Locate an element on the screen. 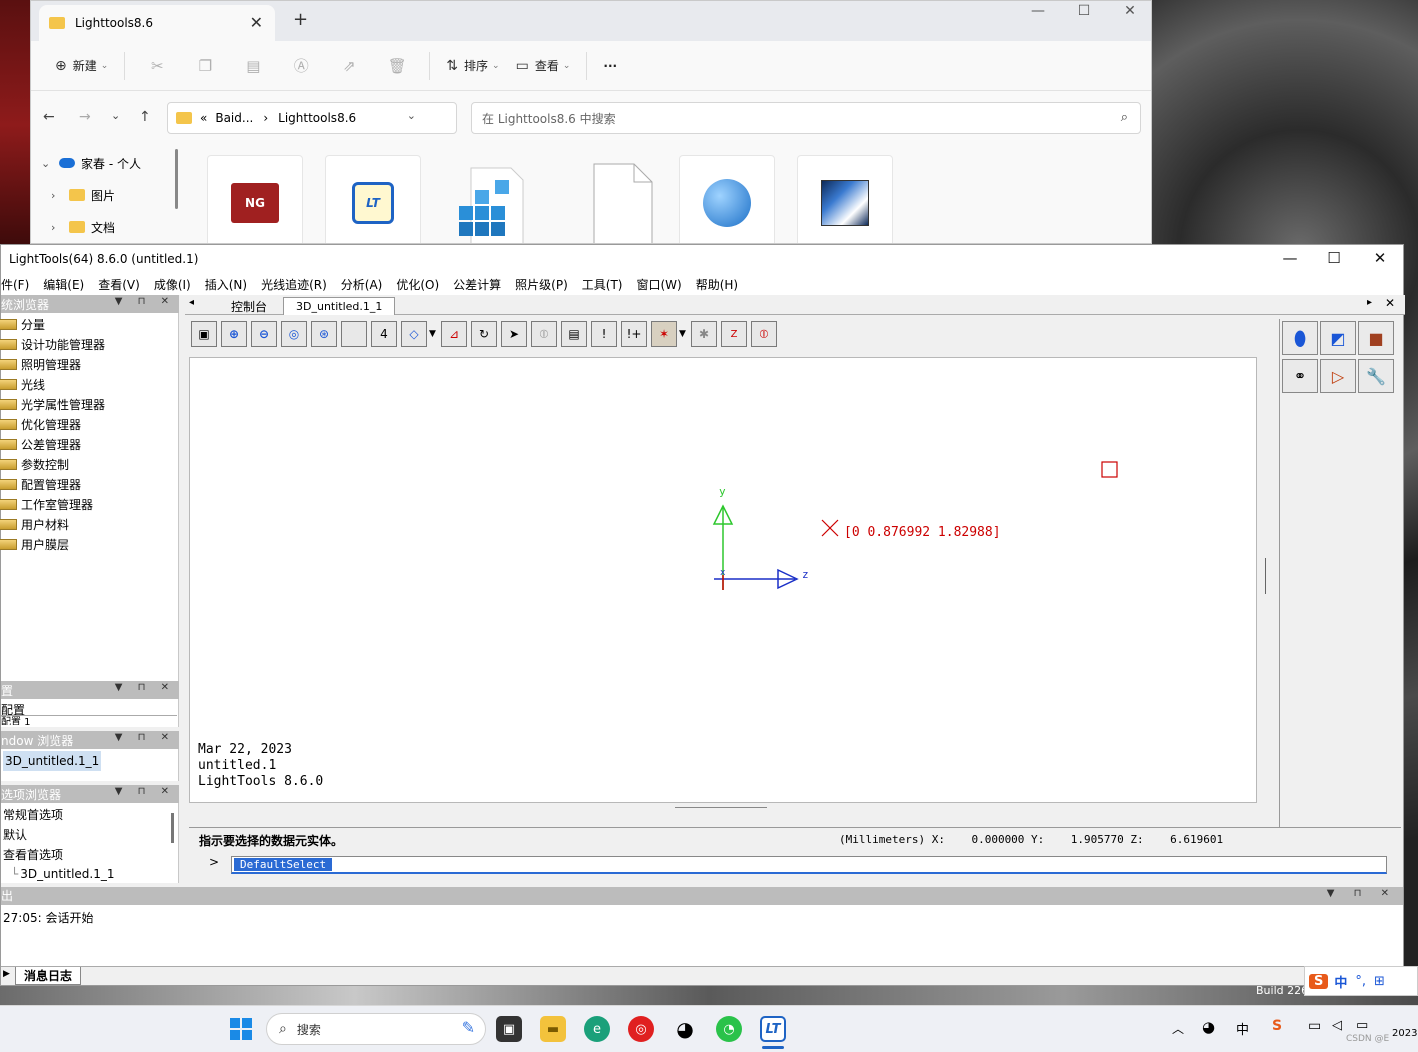 This screenshot has width=1418, height=1052. browser-item: 光线 is located at coordinates (22, 384).